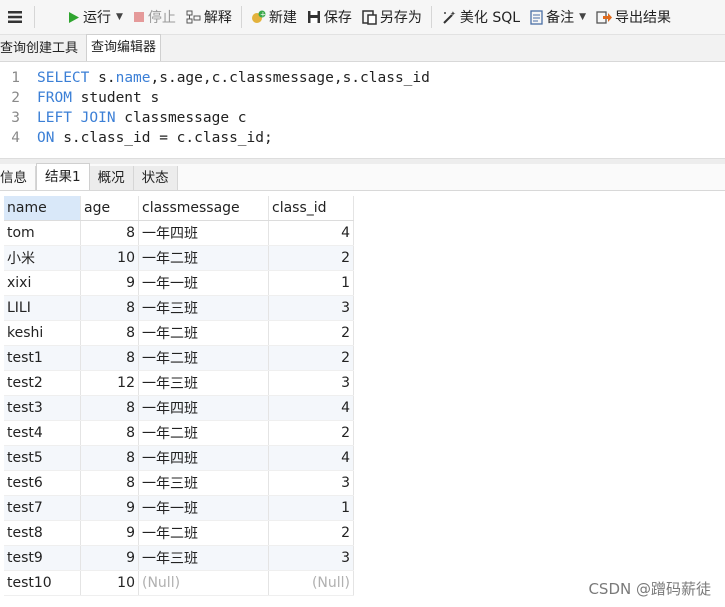 This screenshot has height=607, width=725. I want to click on cell-name: test10, so click(42, 583).